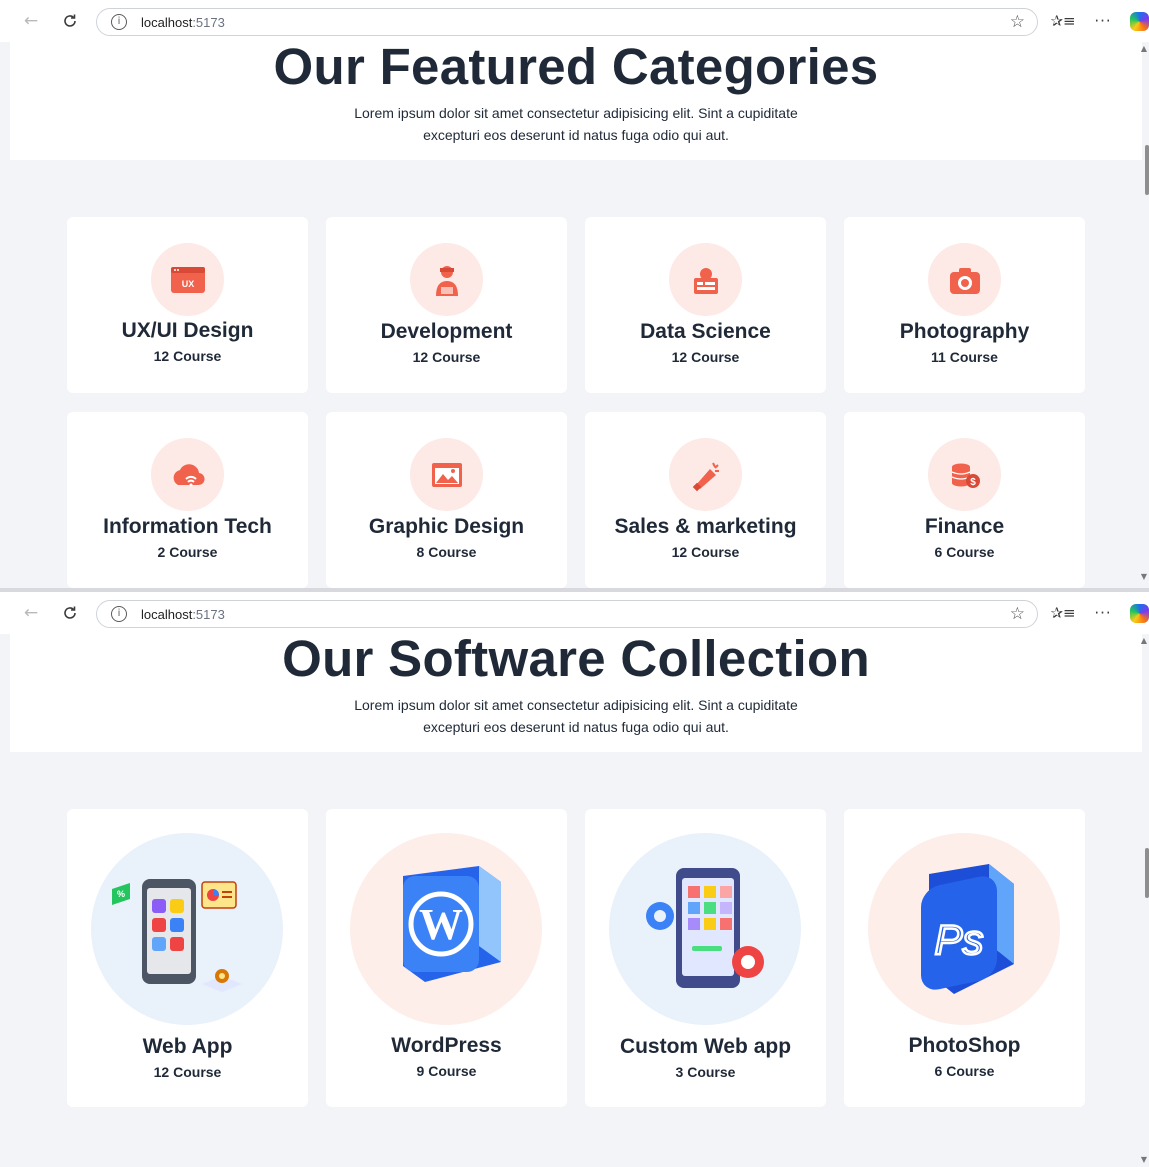 The width and height of the screenshot is (1149, 1167). What do you see at coordinates (187, 526) in the screenshot?
I see `card-title: Information Tech` at bounding box center [187, 526].